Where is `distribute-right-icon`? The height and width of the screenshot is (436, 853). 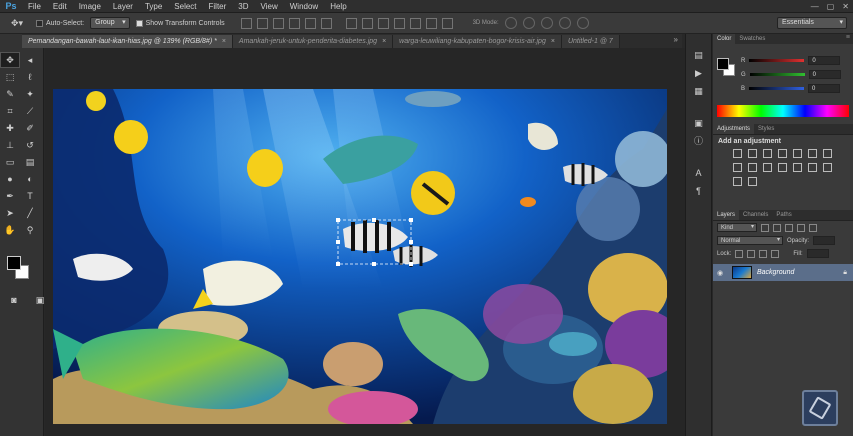 distribute-right-icon is located at coordinates (431, 23).